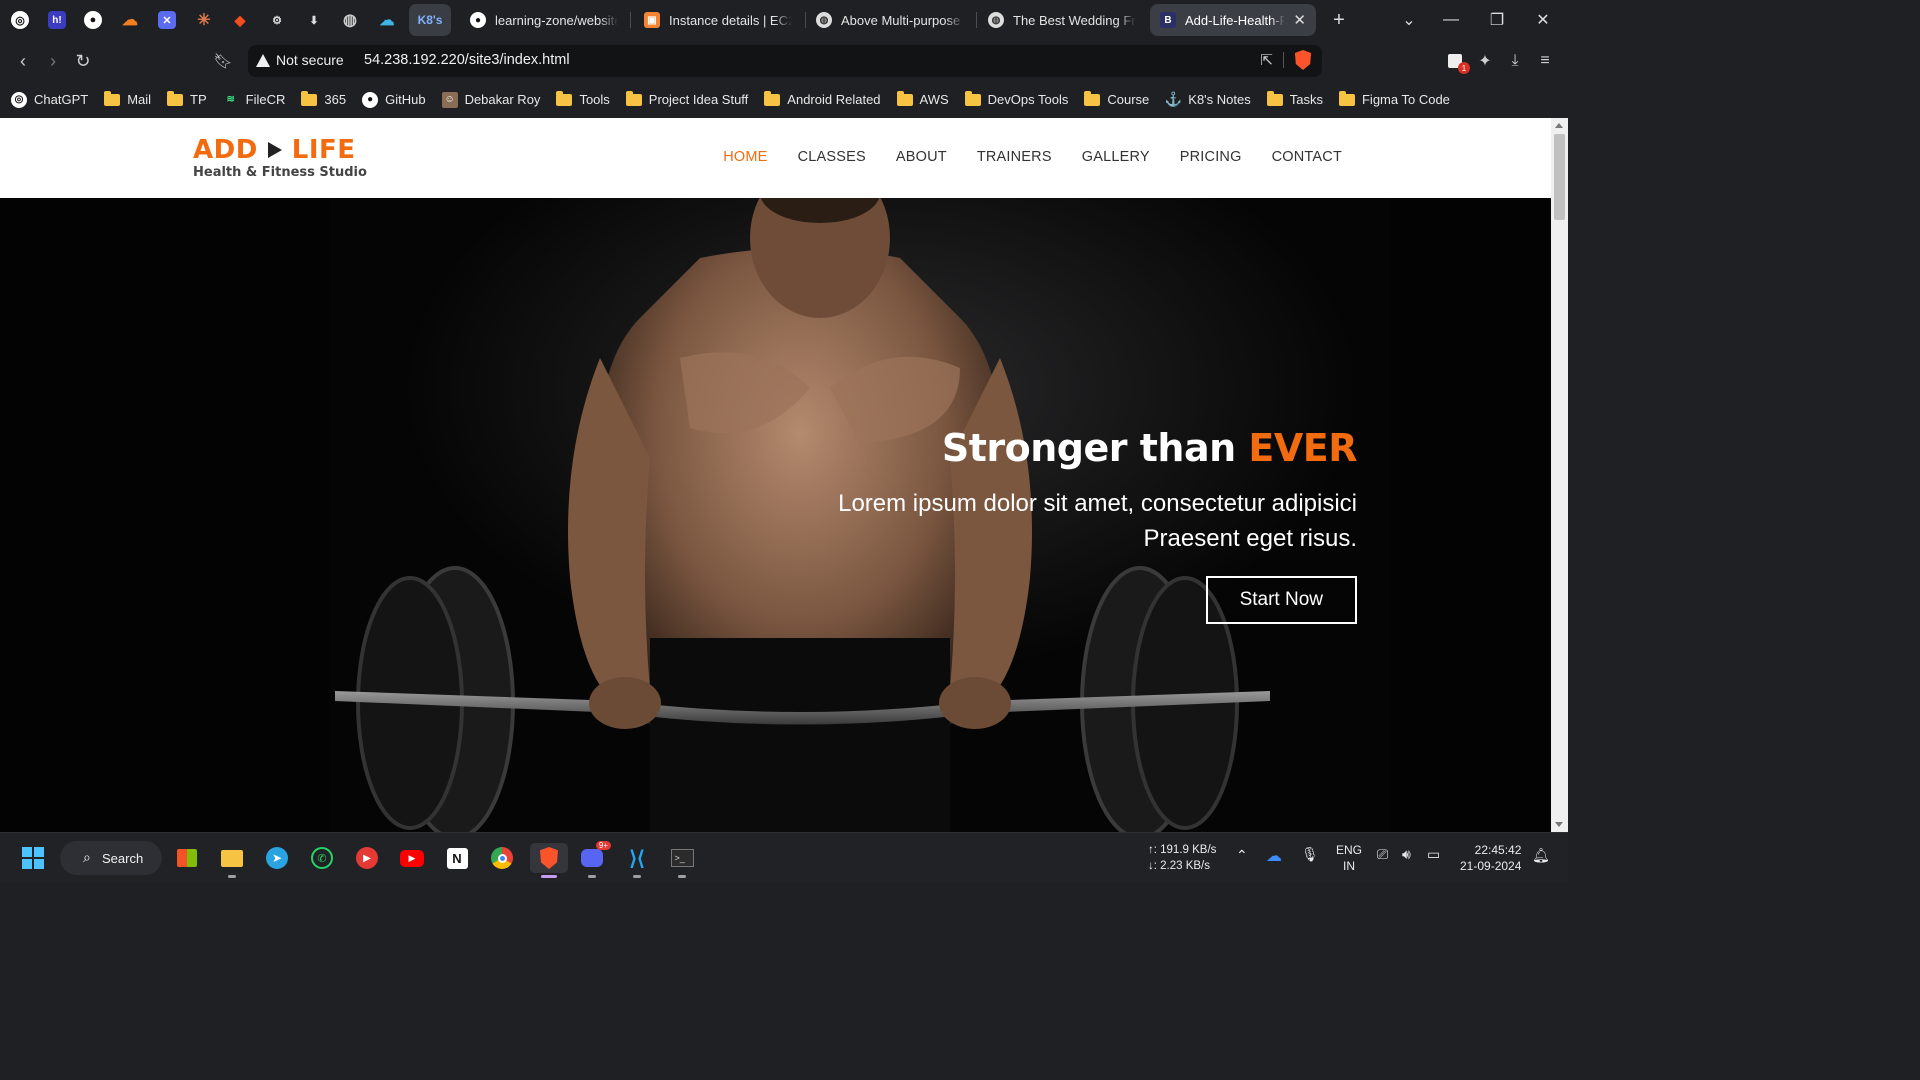 The image size is (1920, 1080). What do you see at coordinates (175, 98) in the screenshot?
I see `folder-icon` at bounding box center [175, 98].